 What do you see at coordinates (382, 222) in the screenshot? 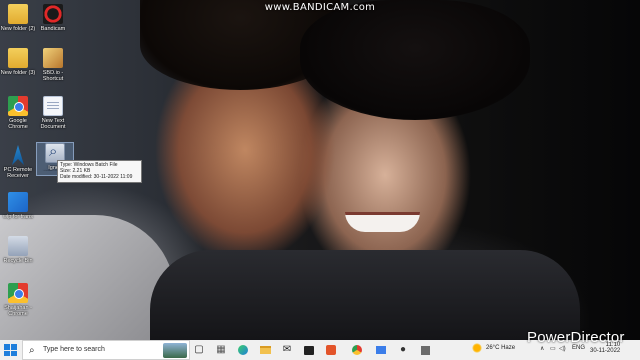
I see `wallpaper-smile` at bounding box center [382, 222].